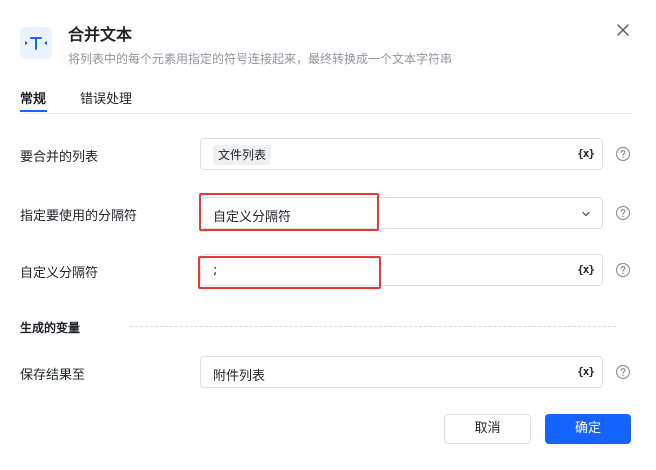 This screenshot has height=470, width=656. What do you see at coordinates (239, 376) in the screenshot?
I see `save-to-value: 附件列表` at bounding box center [239, 376].